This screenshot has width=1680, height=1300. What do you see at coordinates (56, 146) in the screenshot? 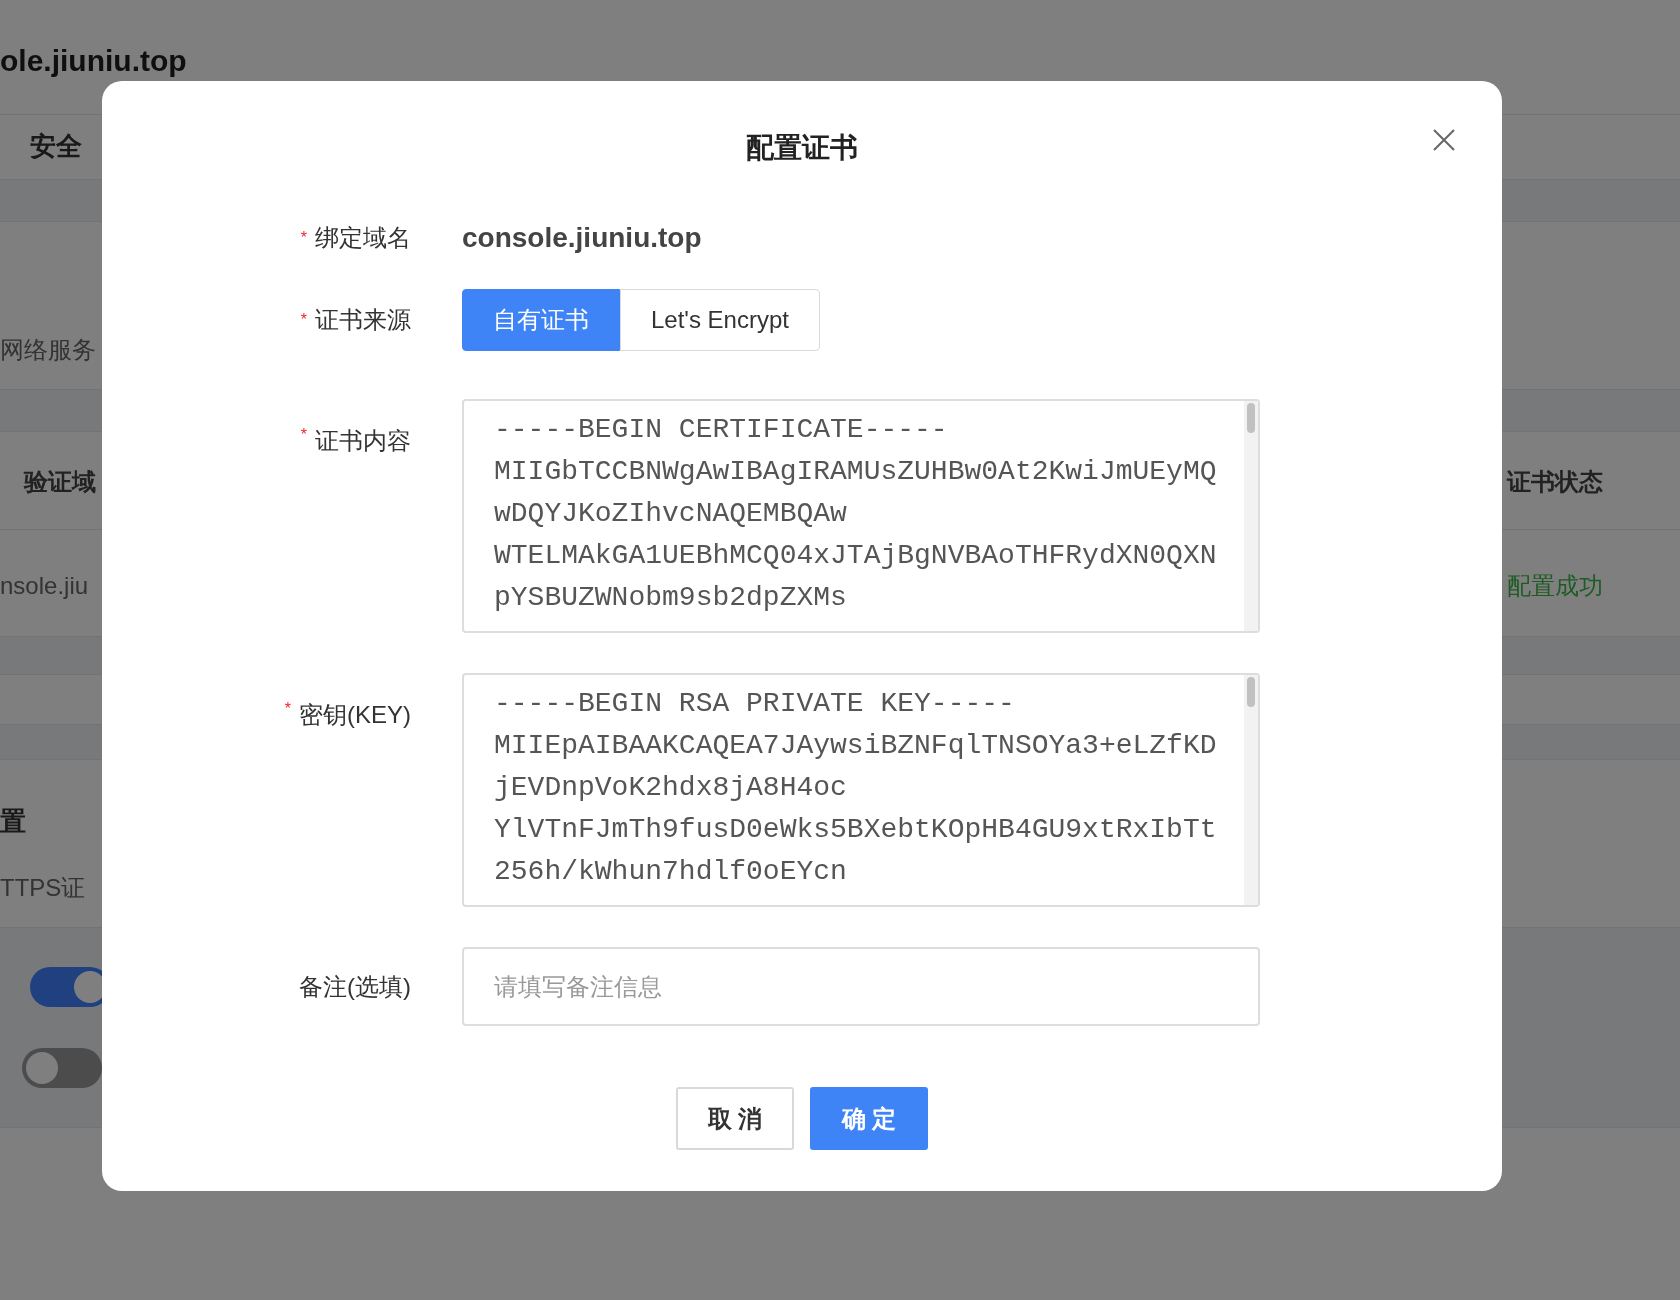
I see `tab: 安全` at bounding box center [56, 146].